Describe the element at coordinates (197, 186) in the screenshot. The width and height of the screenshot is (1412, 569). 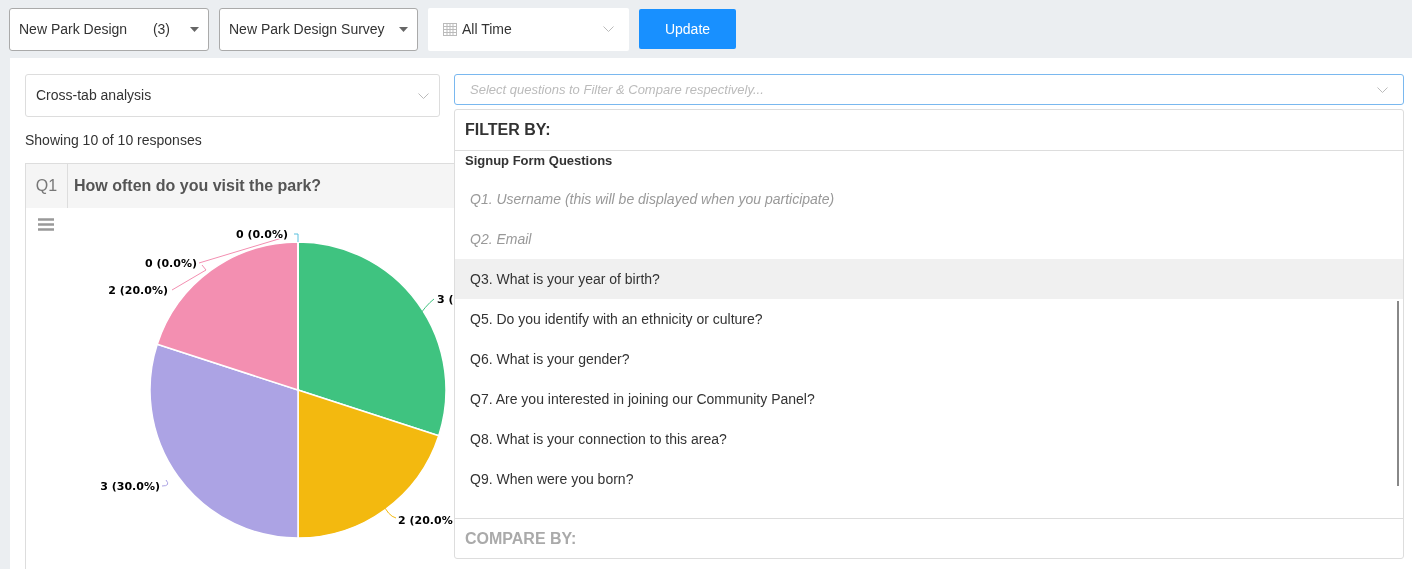
I see `question-title: How often do you visit the park?` at that location.